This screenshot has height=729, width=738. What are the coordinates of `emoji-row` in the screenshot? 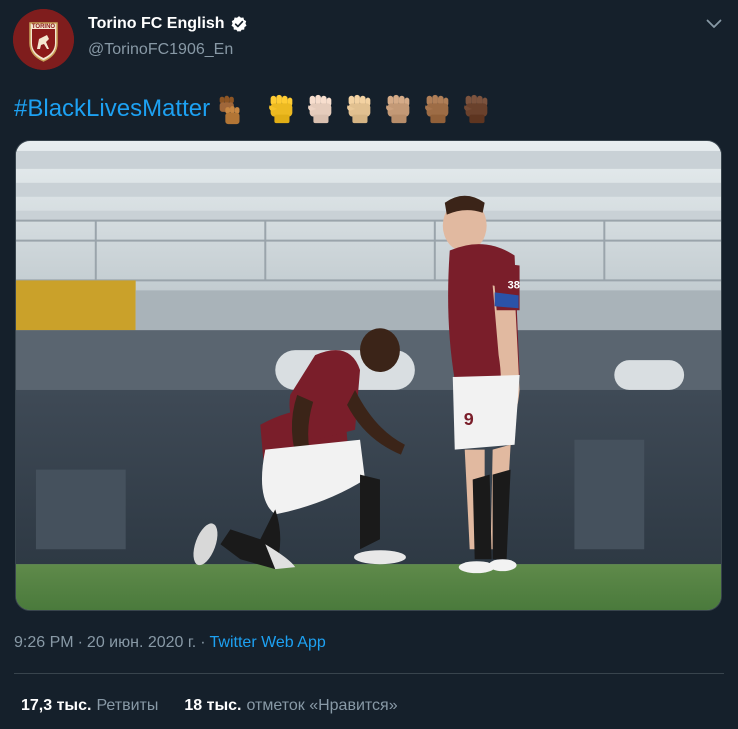 It's located at (378, 109).